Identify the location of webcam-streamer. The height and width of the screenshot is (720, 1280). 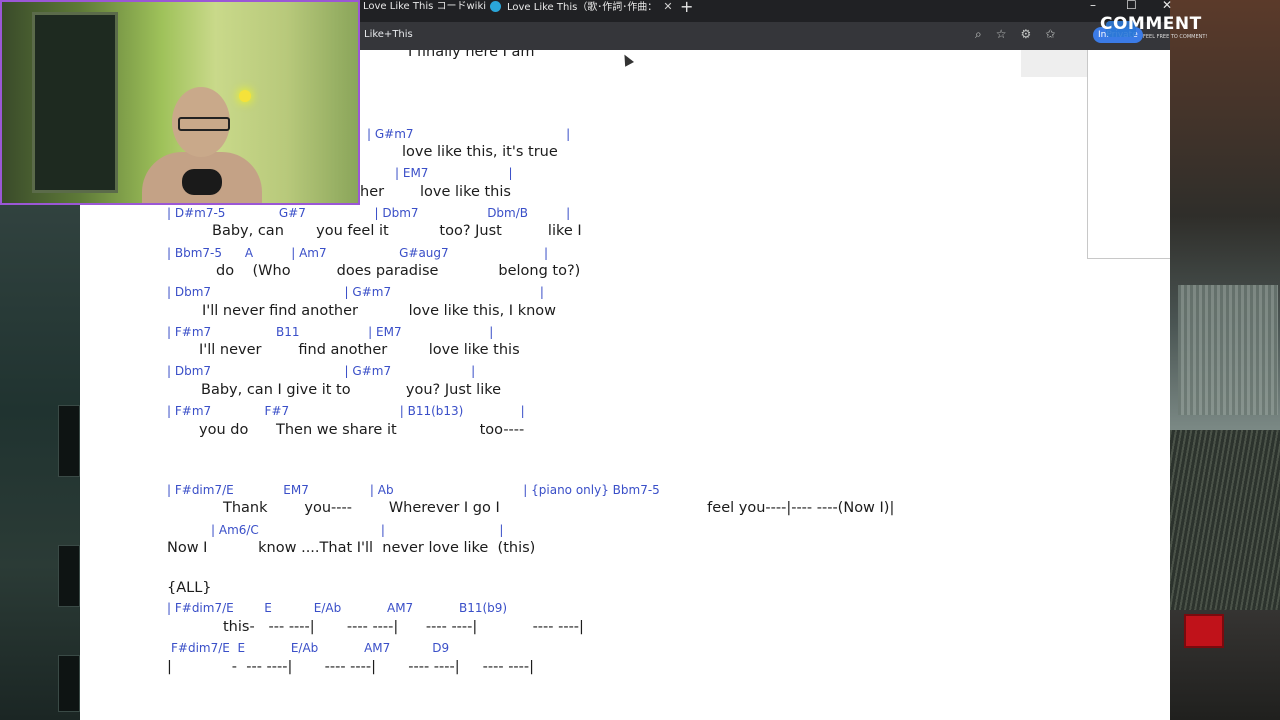
(202, 145).